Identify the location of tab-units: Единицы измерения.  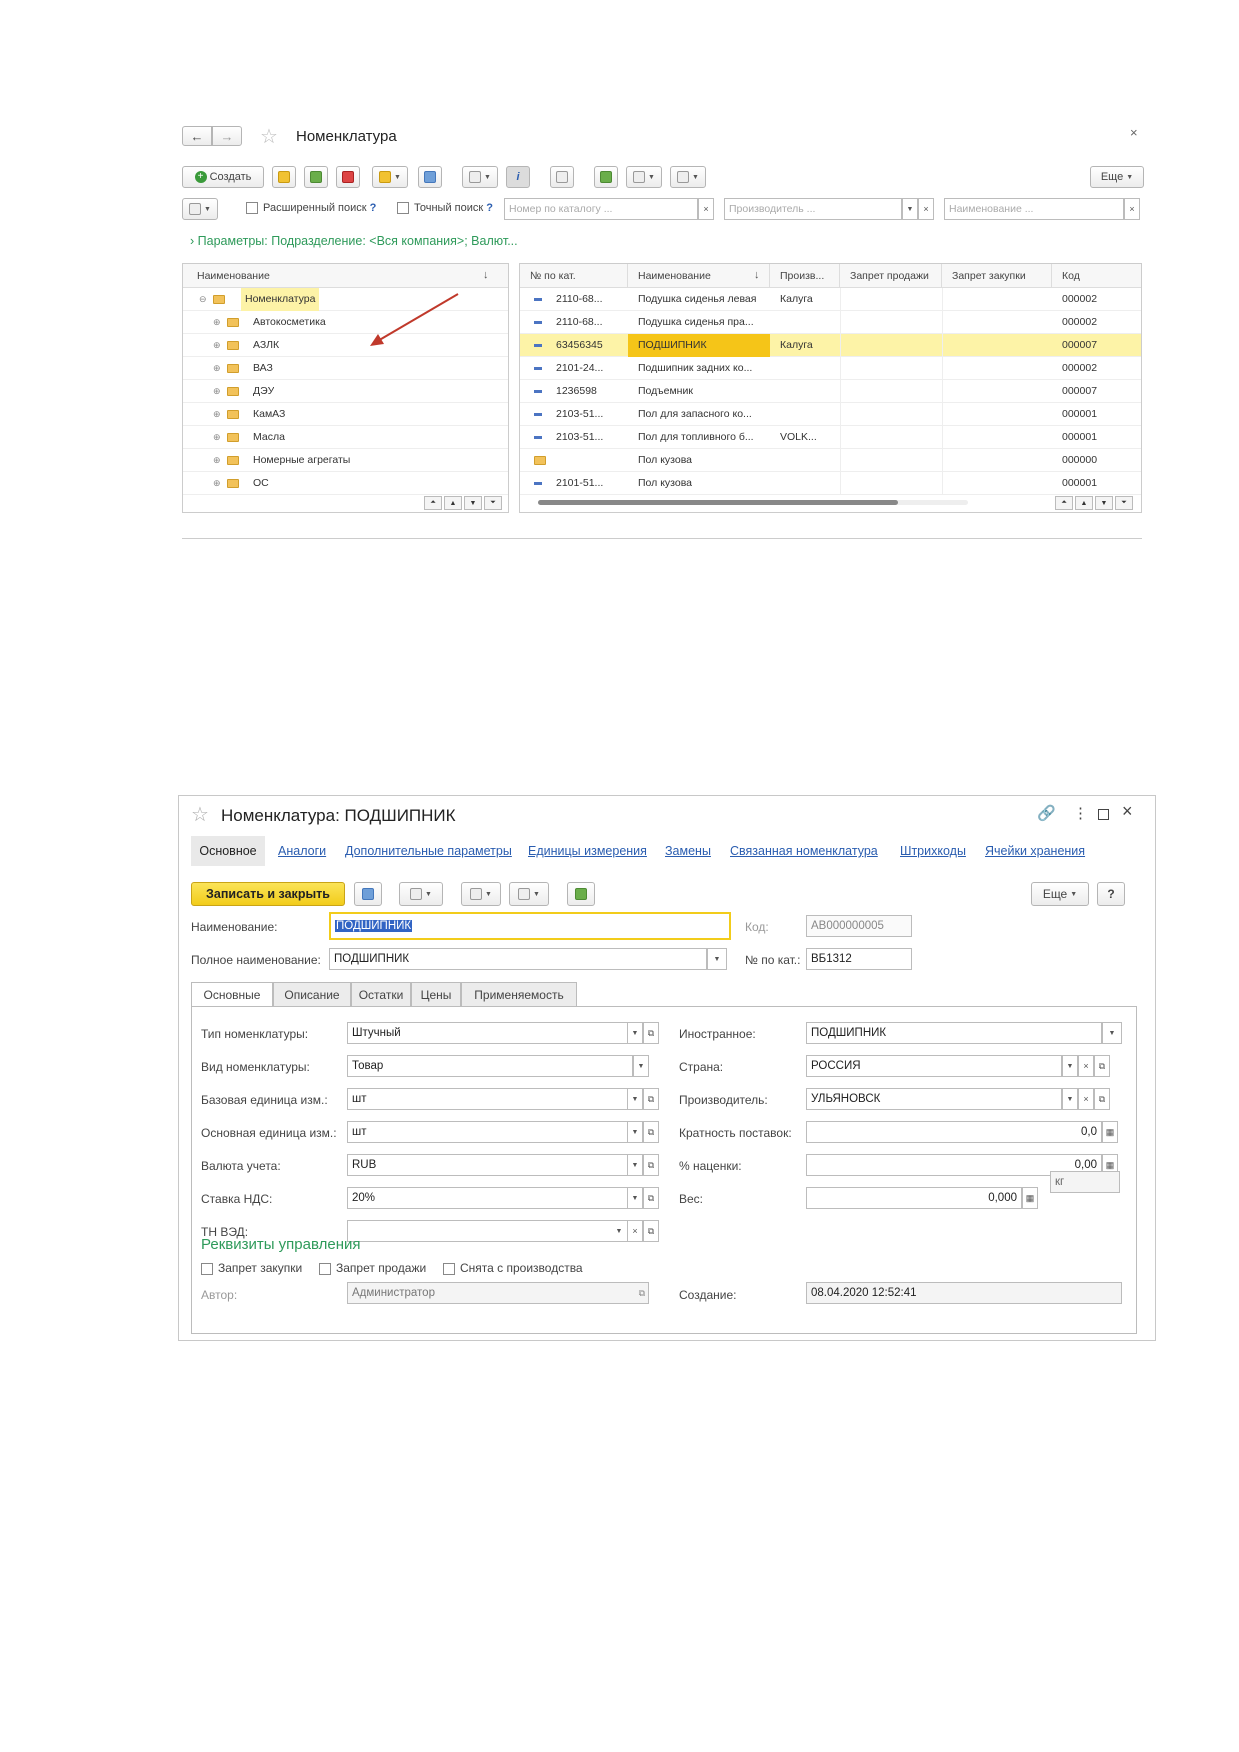
(587, 851).